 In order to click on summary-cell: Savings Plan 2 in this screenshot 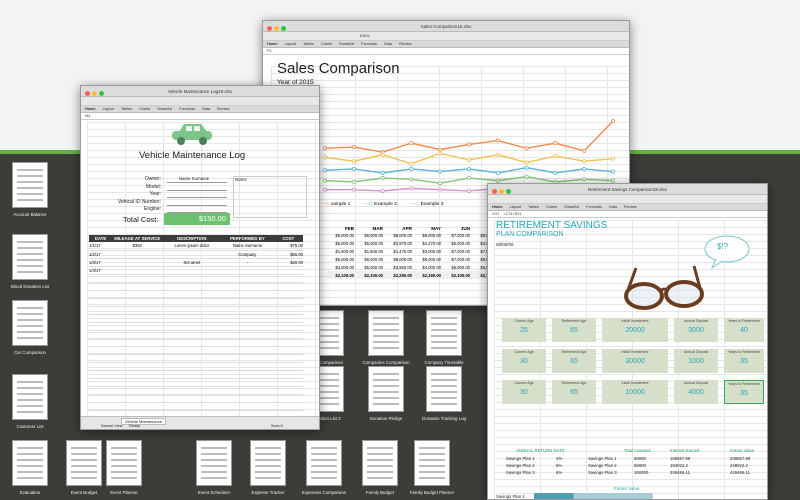, I will do `click(520, 465)`.